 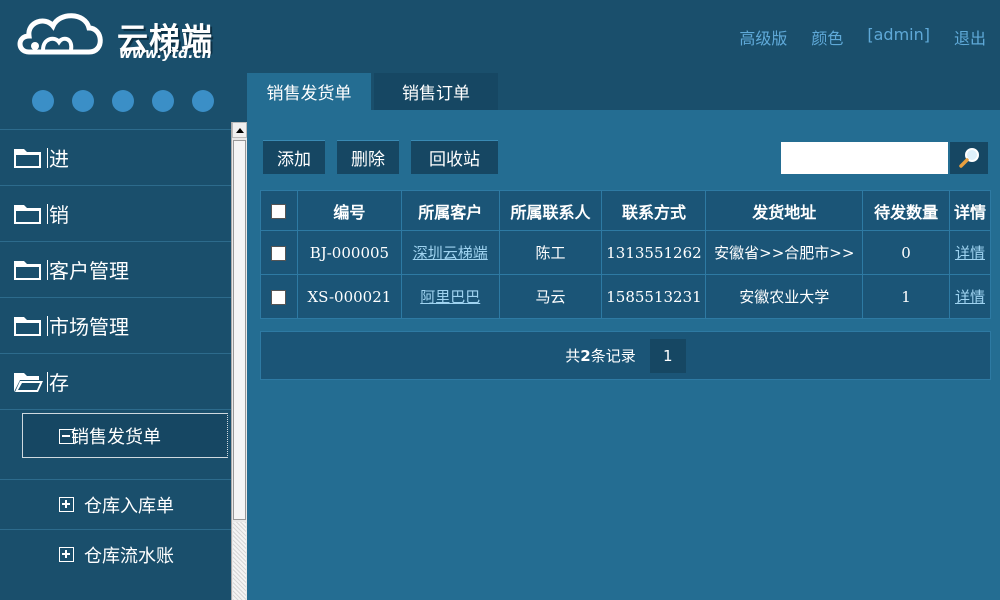 I want to click on customer-link: 阿里巴巴, so click(x=450, y=297).